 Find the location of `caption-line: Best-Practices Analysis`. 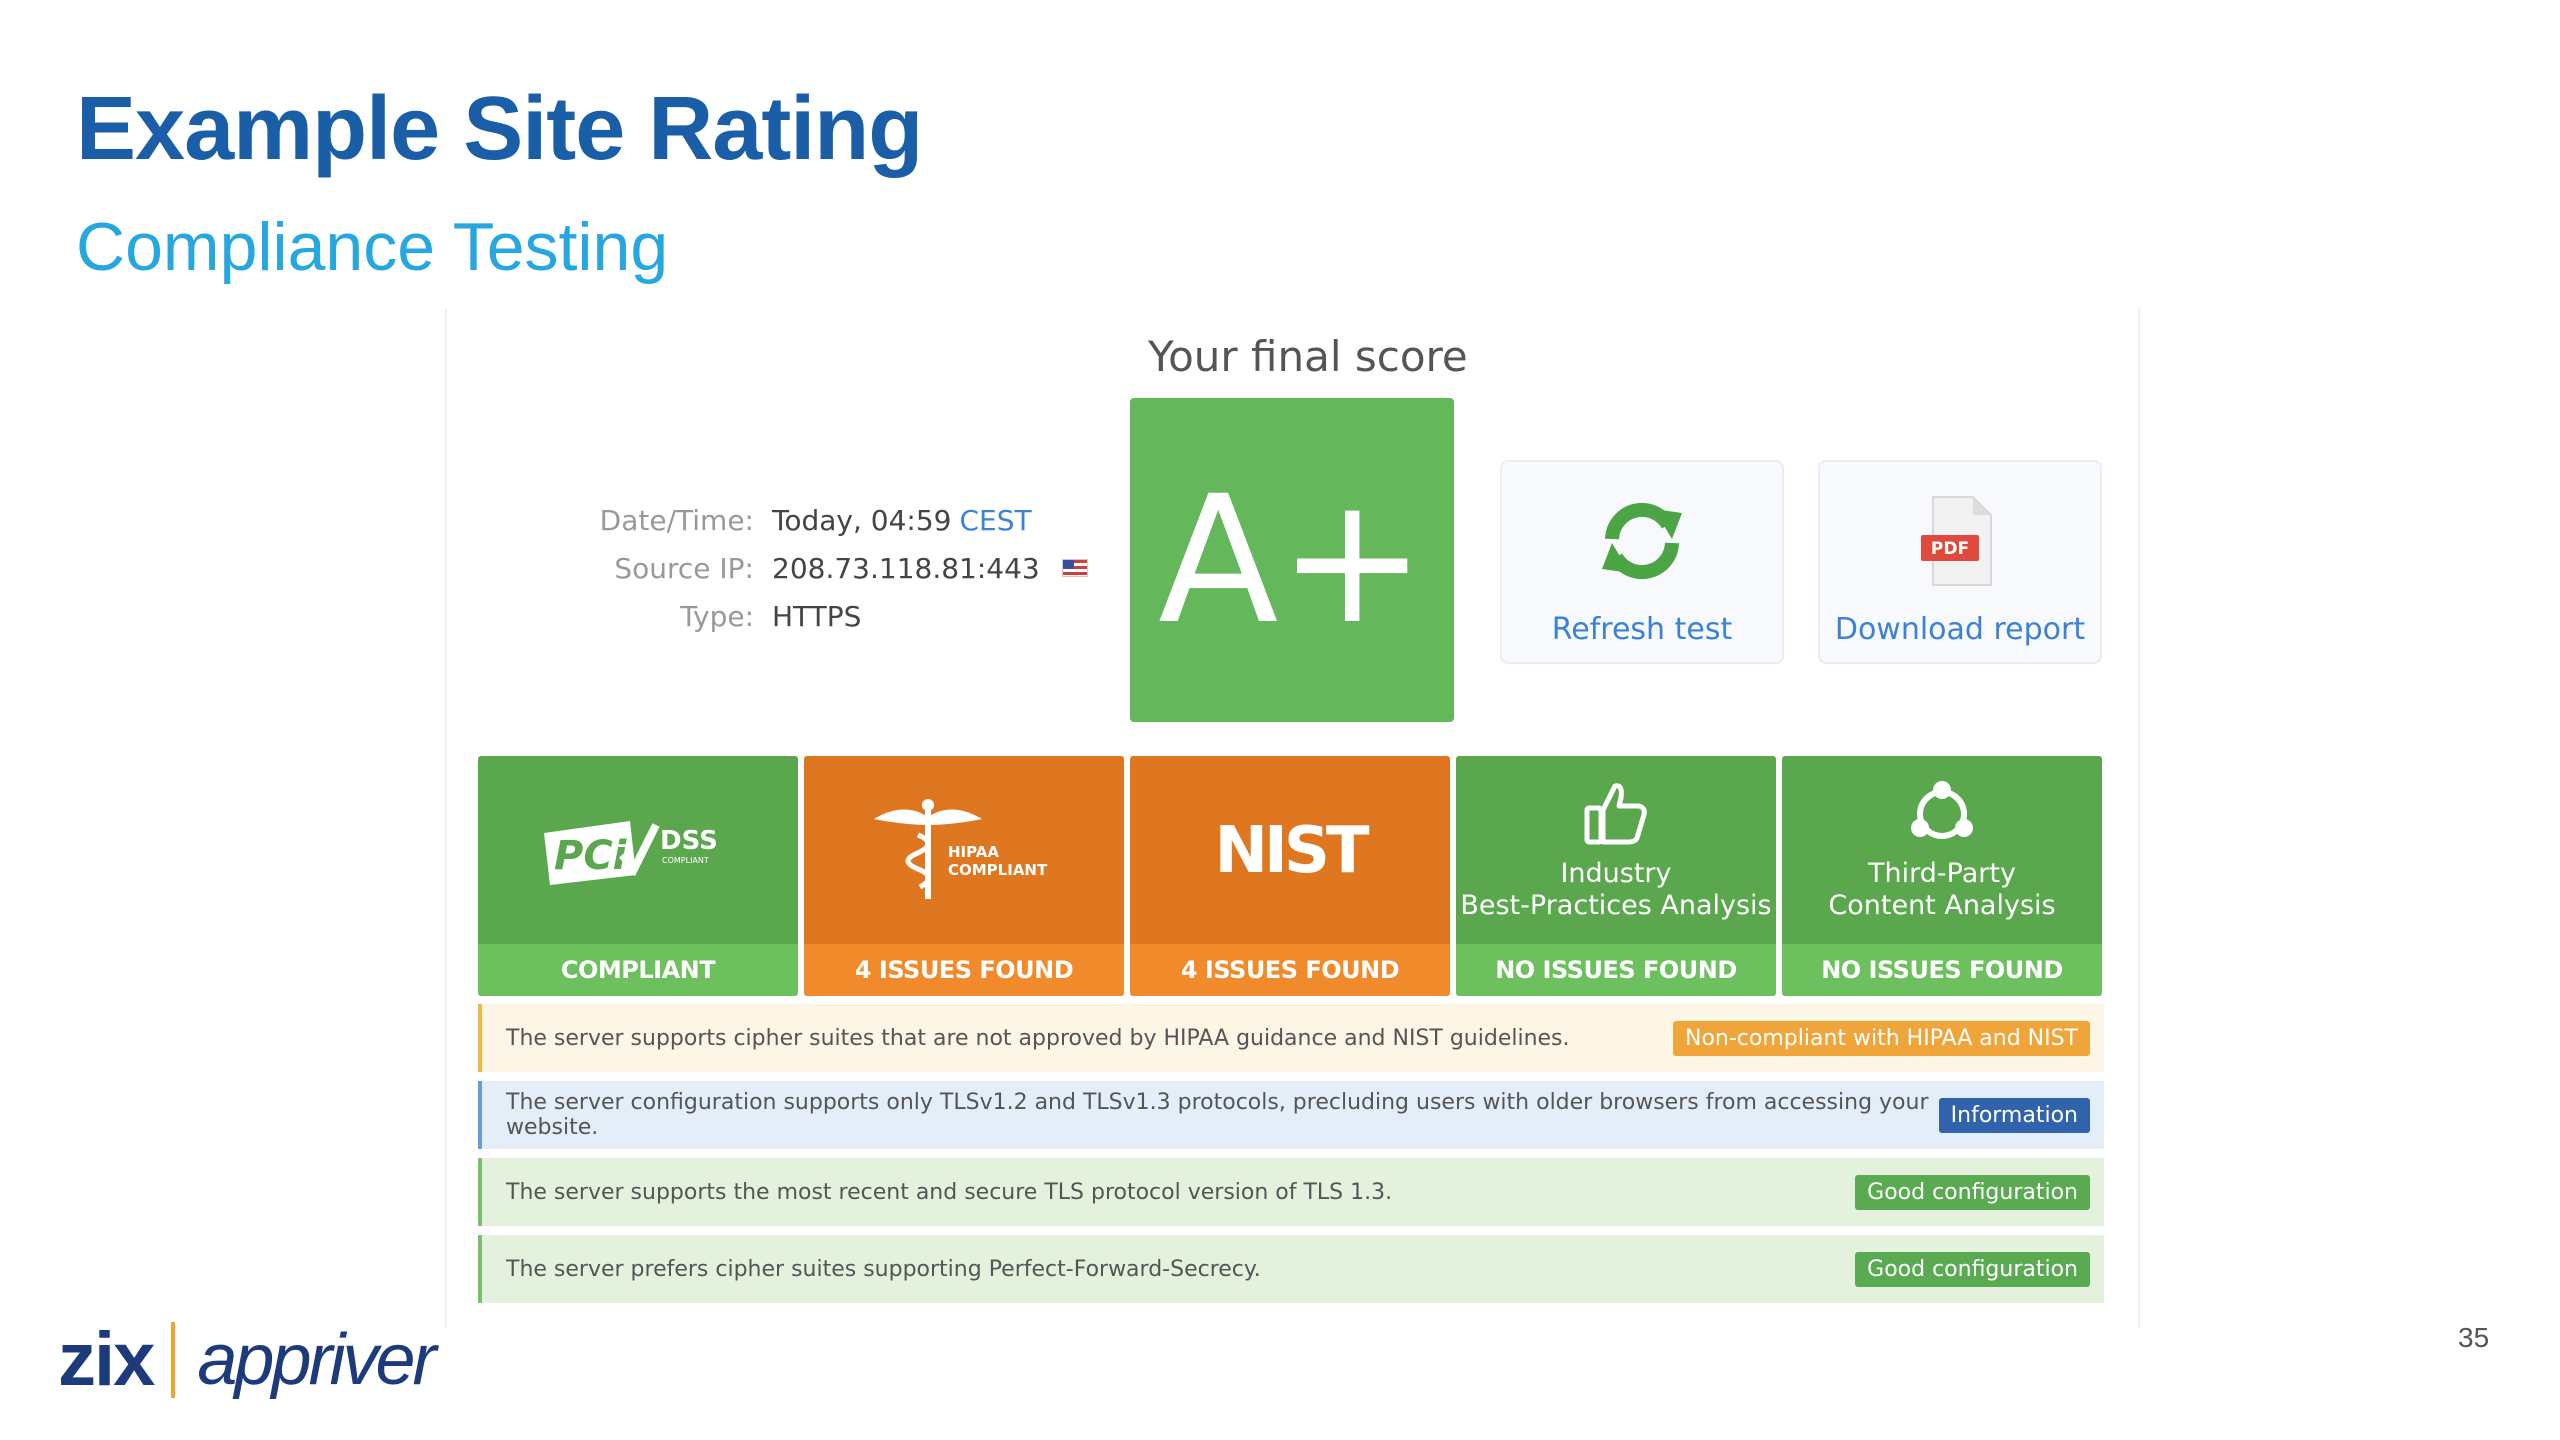

caption-line: Best-Practices Analysis is located at coordinates (1616, 905).